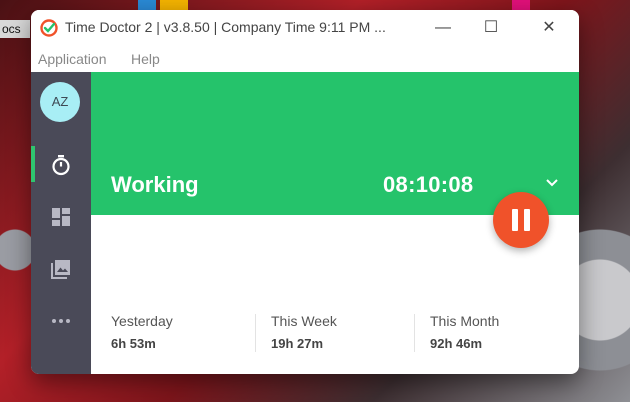 The height and width of the screenshot is (402, 630). I want to click on sidebar-item-screenshots, so click(61, 270).